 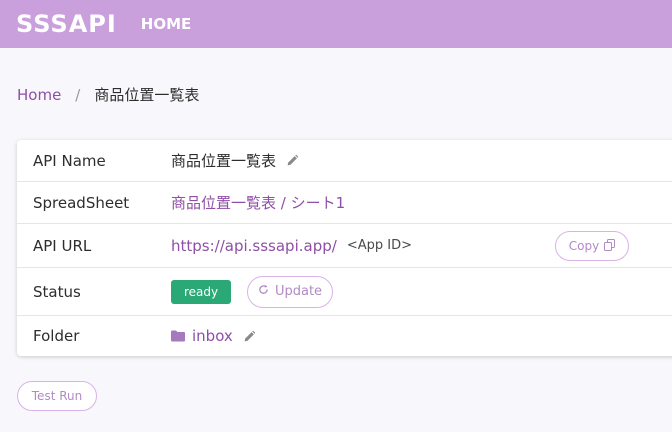 What do you see at coordinates (254, 246) in the screenshot?
I see `api-url-link: https://api.sssapi.app/` at bounding box center [254, 246].